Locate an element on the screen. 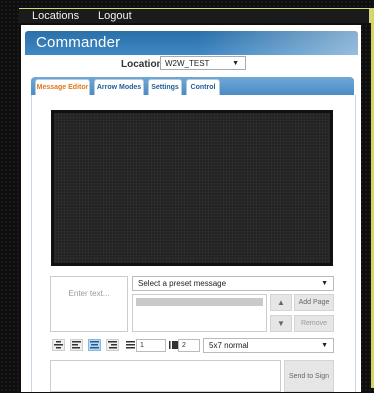 The width and height of the screenshot is (374, 393). triangle-up-icon: ▲ is located at coordinates (281, 302).